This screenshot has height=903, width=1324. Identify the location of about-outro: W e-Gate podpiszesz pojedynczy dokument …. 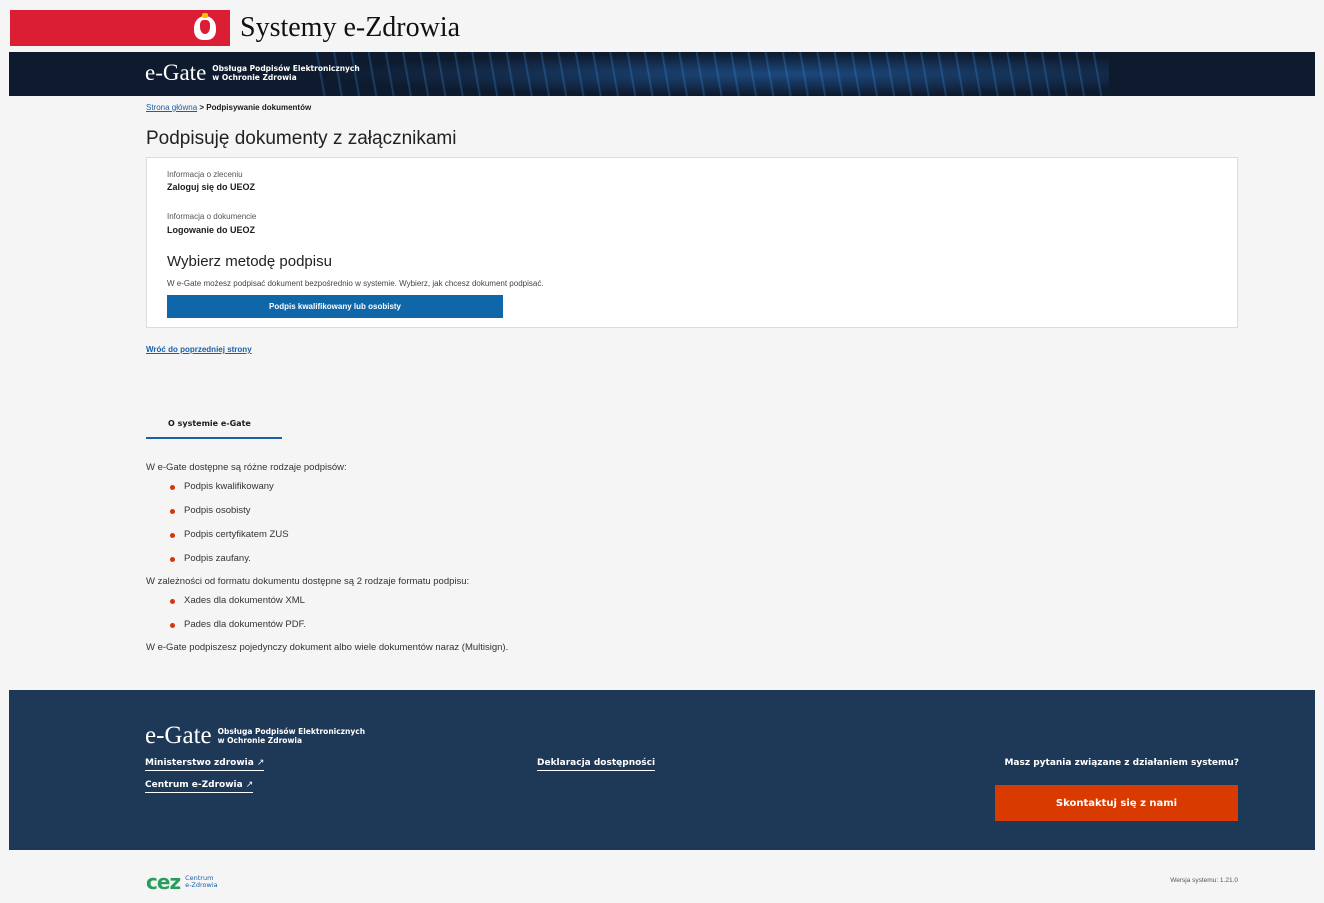
(327, 647).